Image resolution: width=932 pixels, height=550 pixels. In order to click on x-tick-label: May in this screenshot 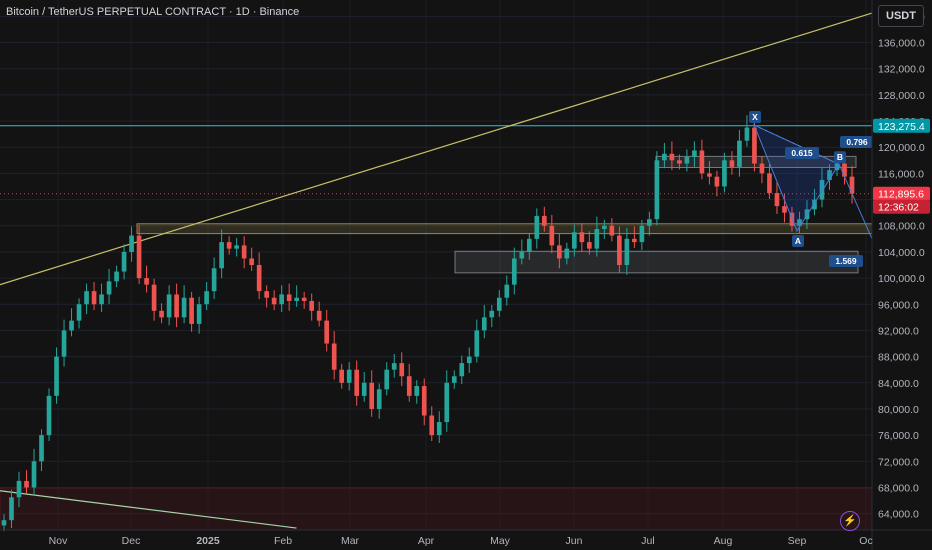, I will do `click(500, 541)`.